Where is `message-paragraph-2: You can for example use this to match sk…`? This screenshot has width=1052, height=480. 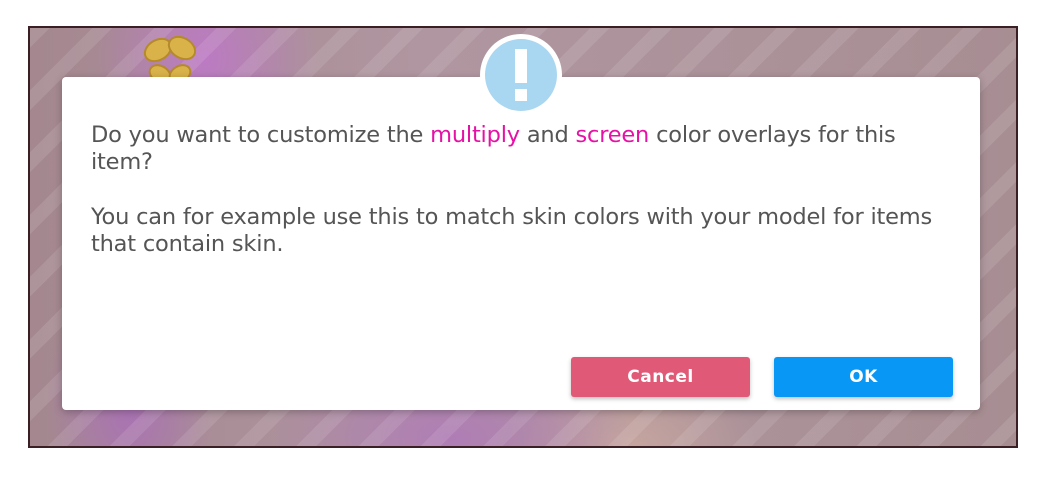 message-paragraph-2: You can for example use this to match sk… is located at coordinates (512, 230).